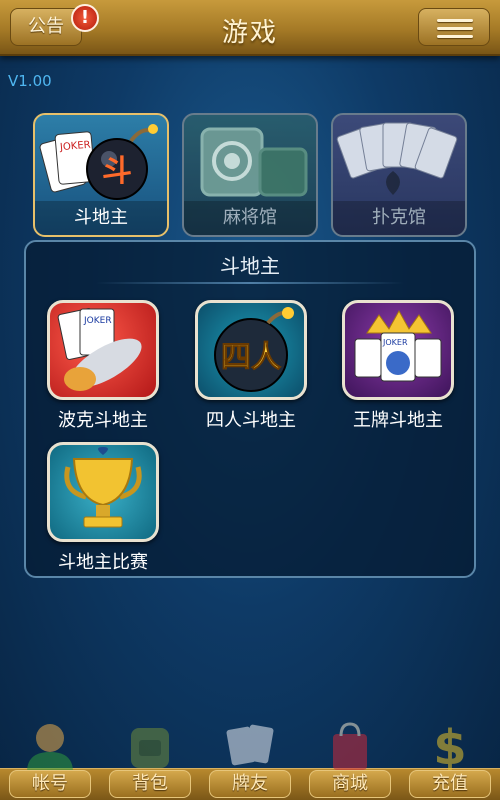  What do you see at coordinates (399, 218) in the screenshot?
I see `category-label: 扑克馆` at bounding box center [399, 218].